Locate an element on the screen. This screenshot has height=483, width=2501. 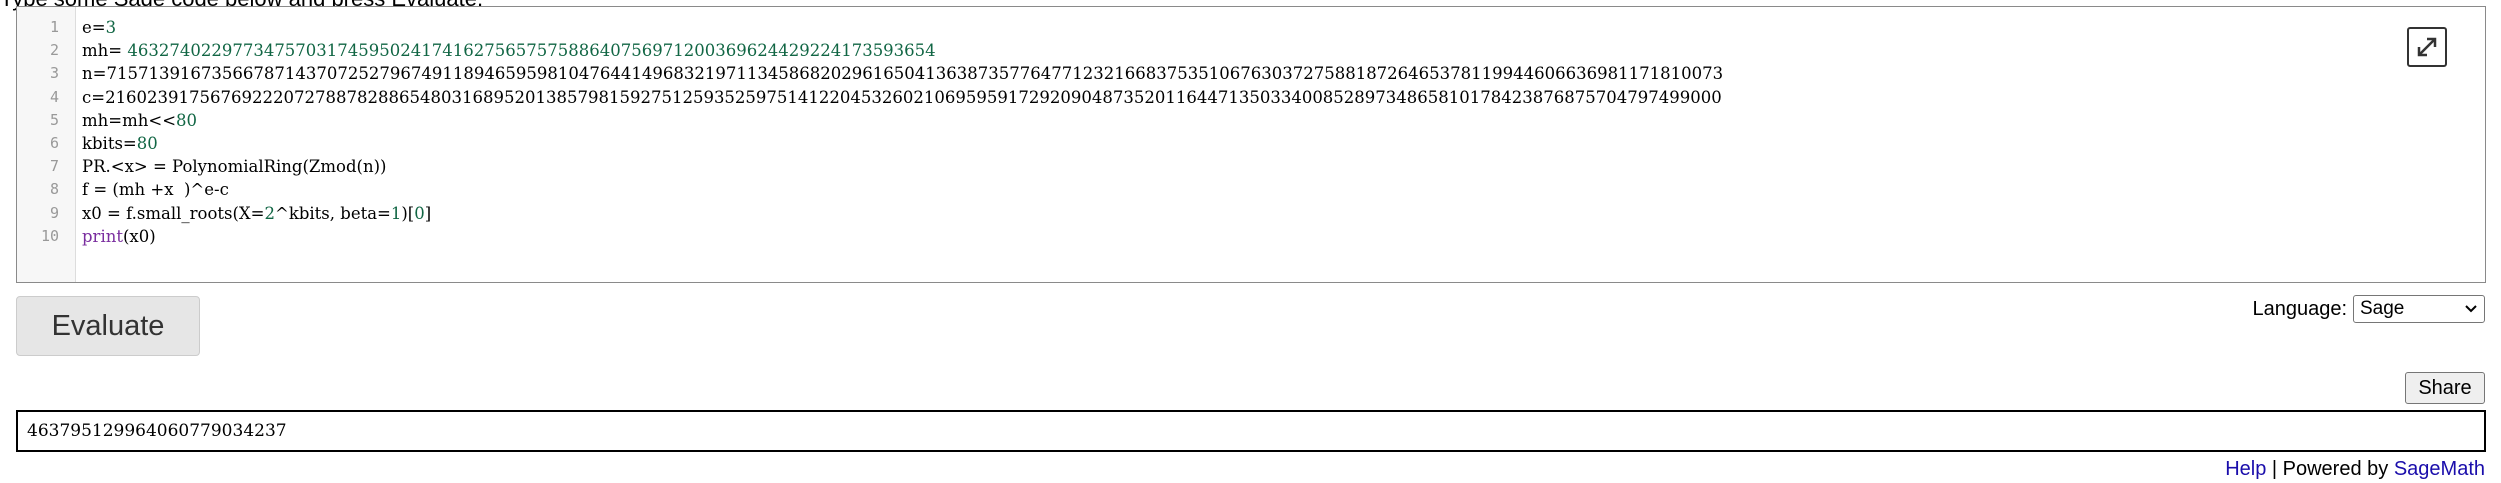
line-number: 4 is located at coordinates (54, 96).